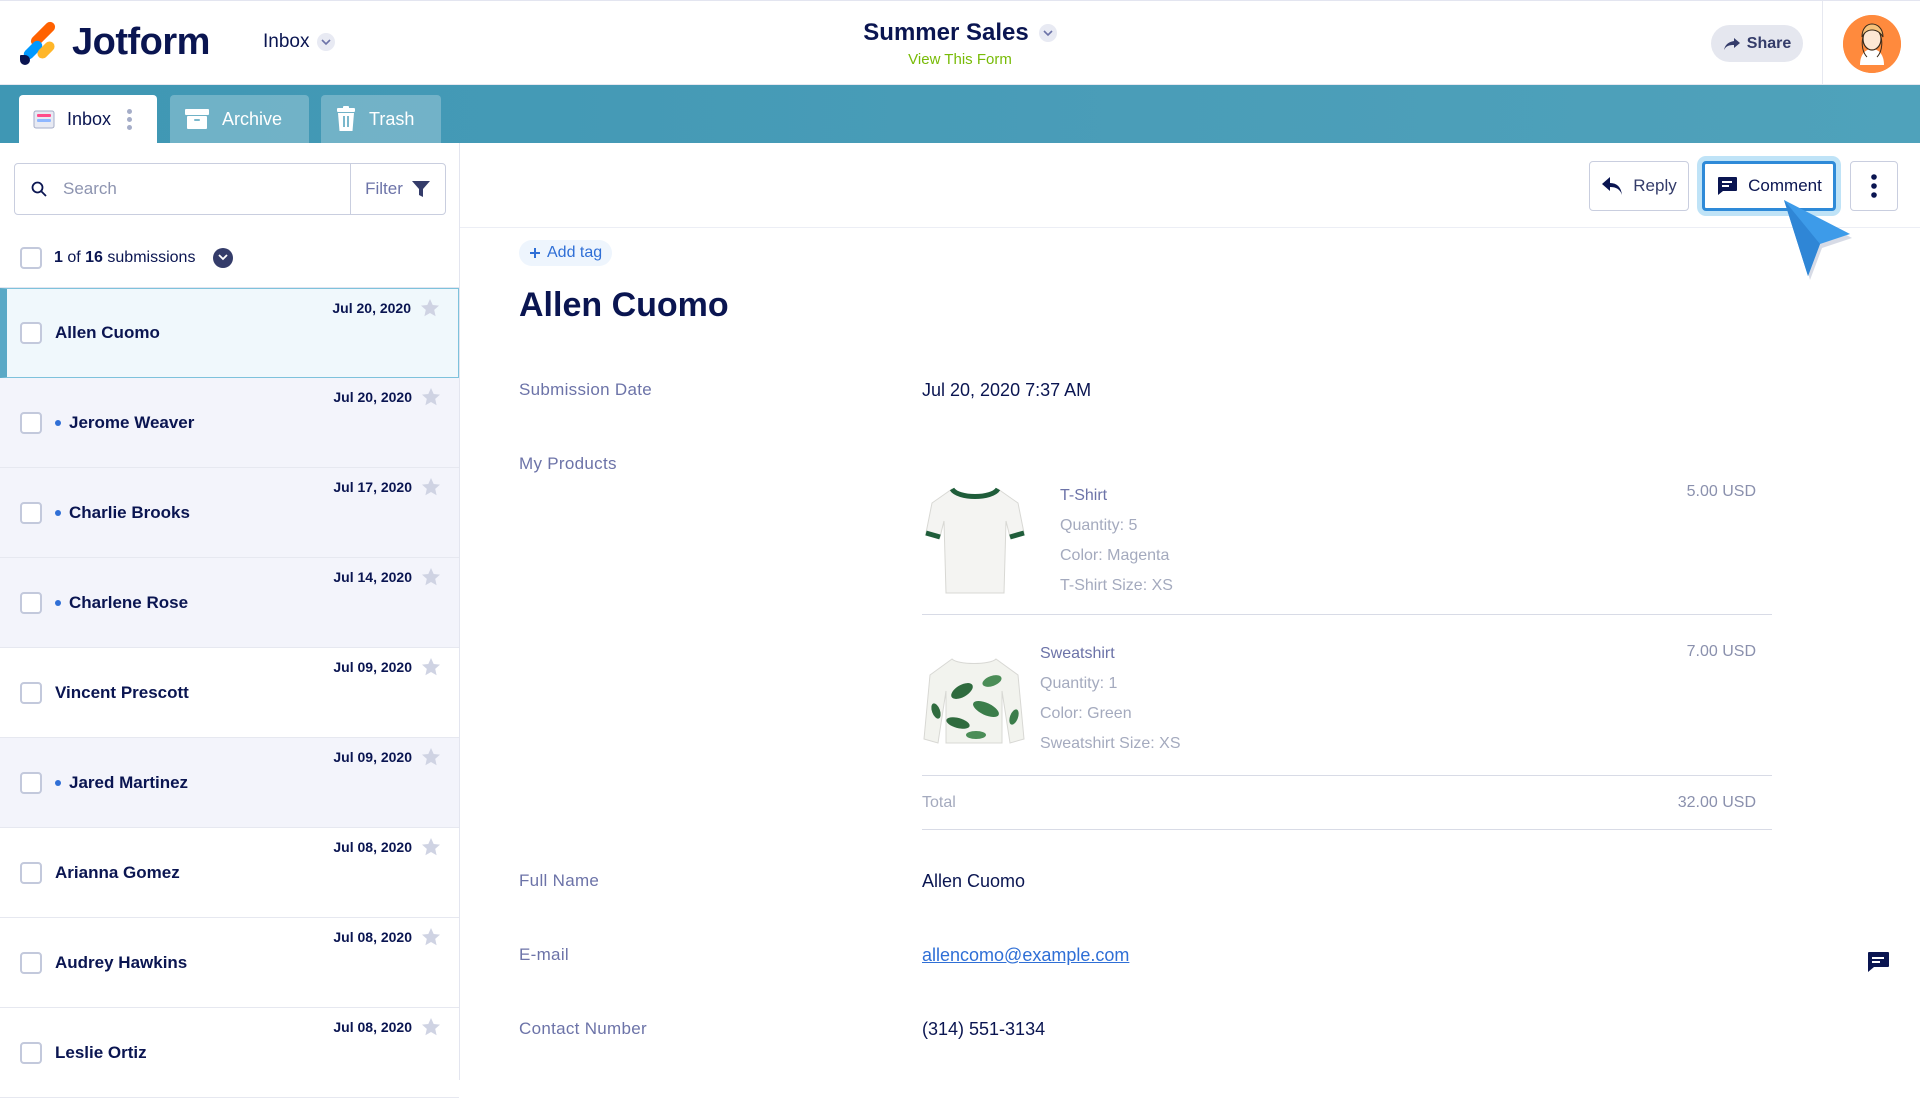 Image resolution: width=1920 pixels, height=1098 pixels. I want to click on share-button: Share, so click(1757, 43).